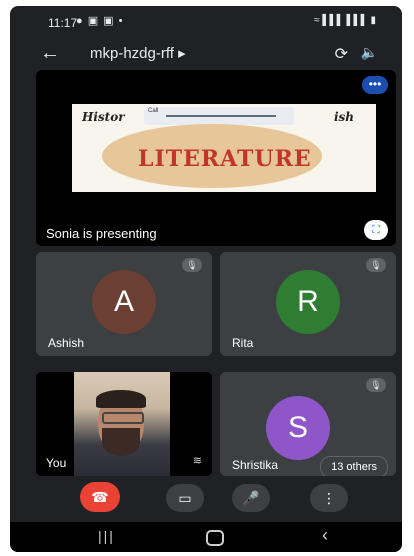 This screenshot has width=414, height=556. I want to click on call-bar: Call, so click(219, 116).